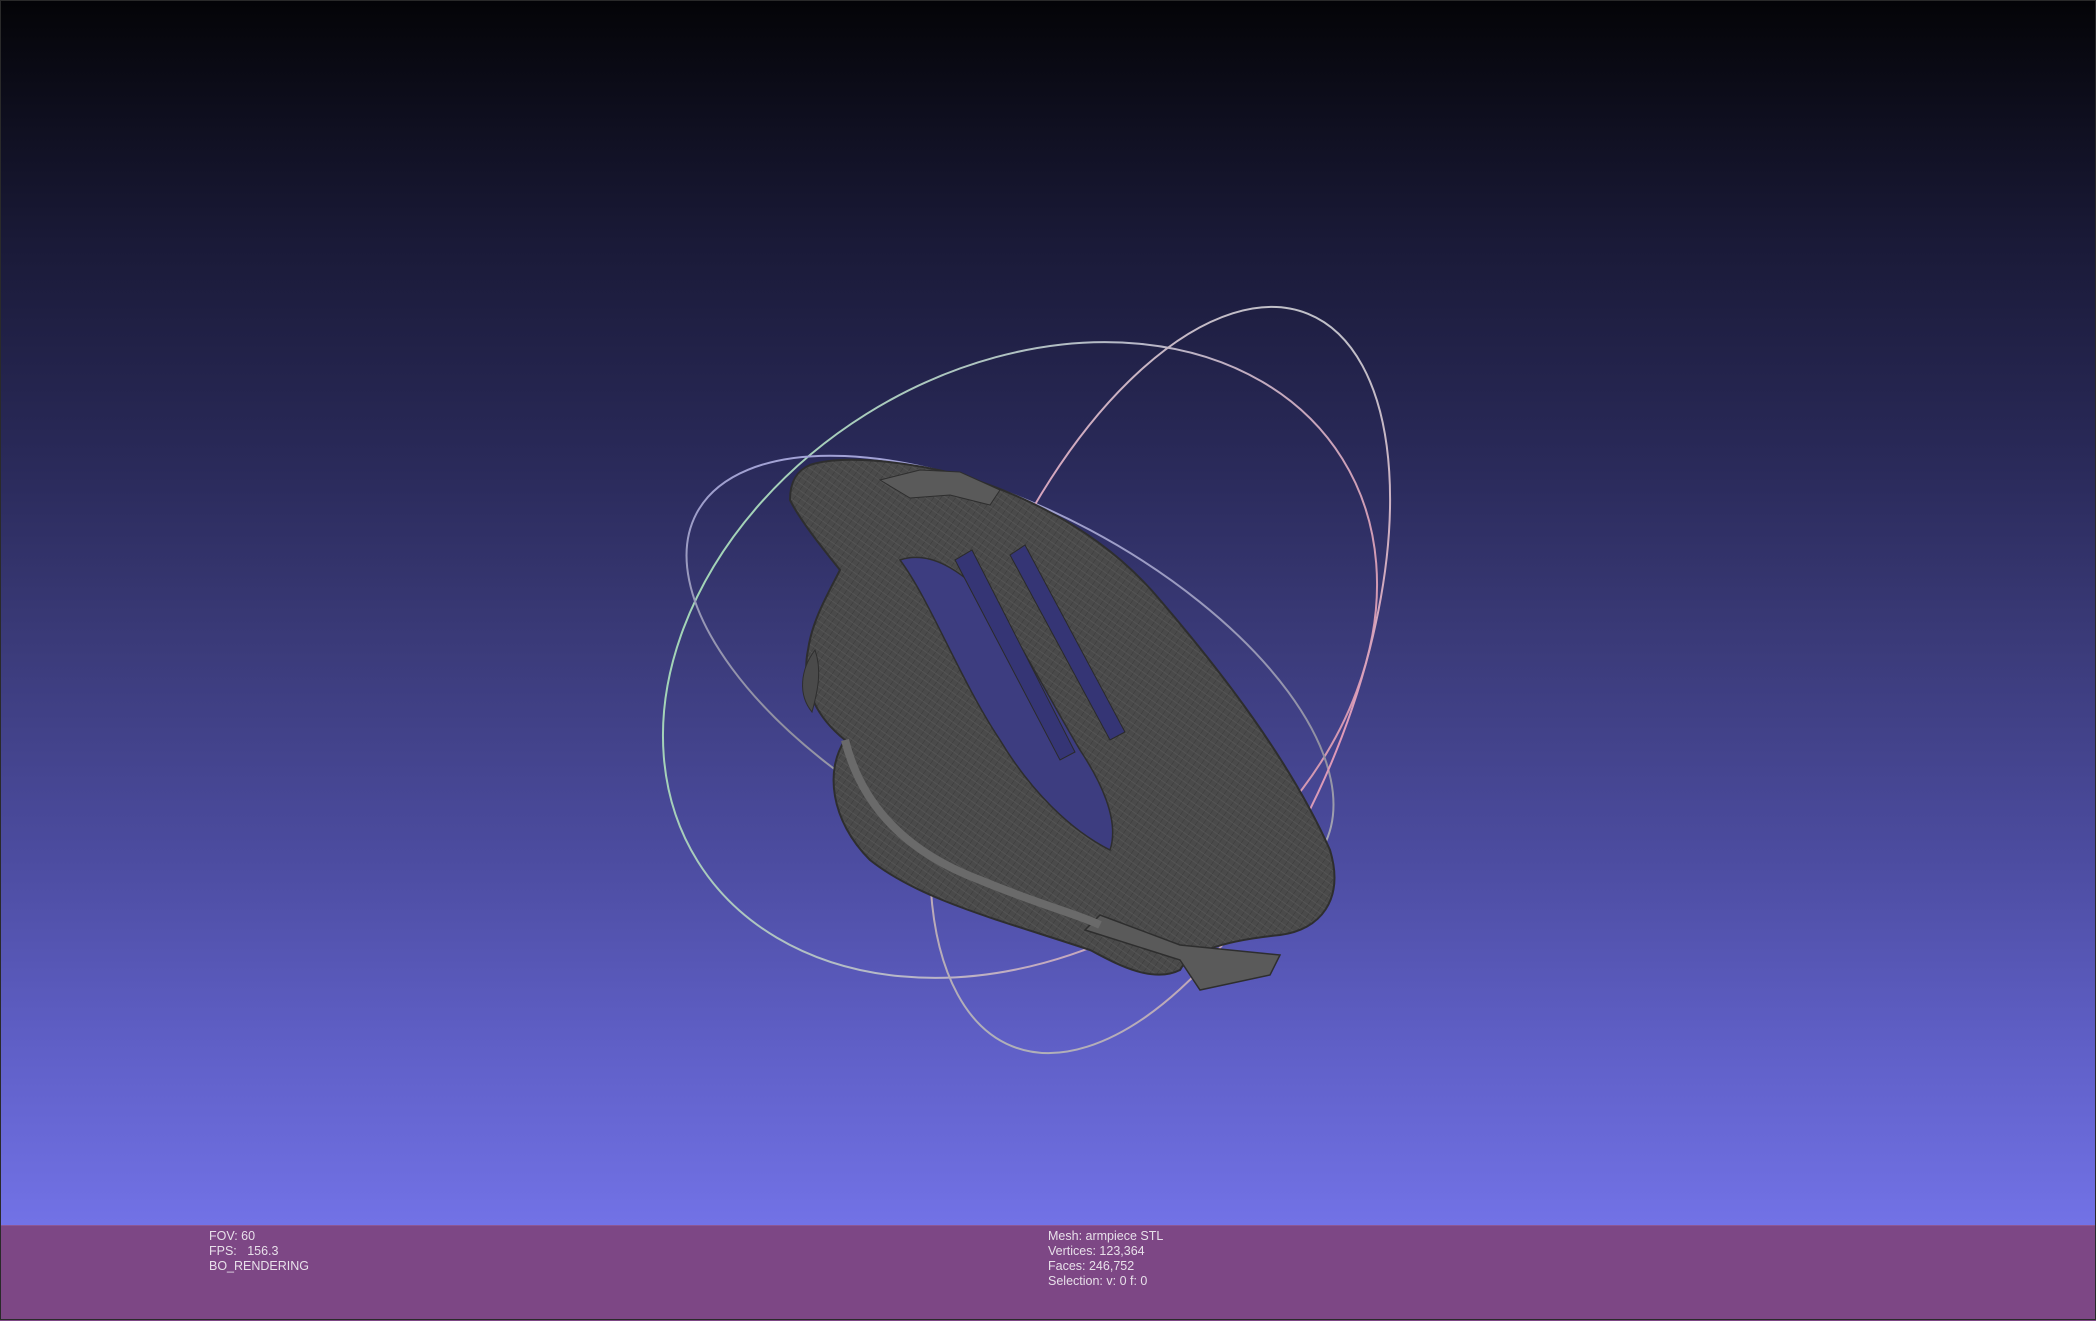 Image resolution: width=2096 pixels, height=1321 pixels. I want to click on fov-readout: FOV: 60, so click(232, 1236).